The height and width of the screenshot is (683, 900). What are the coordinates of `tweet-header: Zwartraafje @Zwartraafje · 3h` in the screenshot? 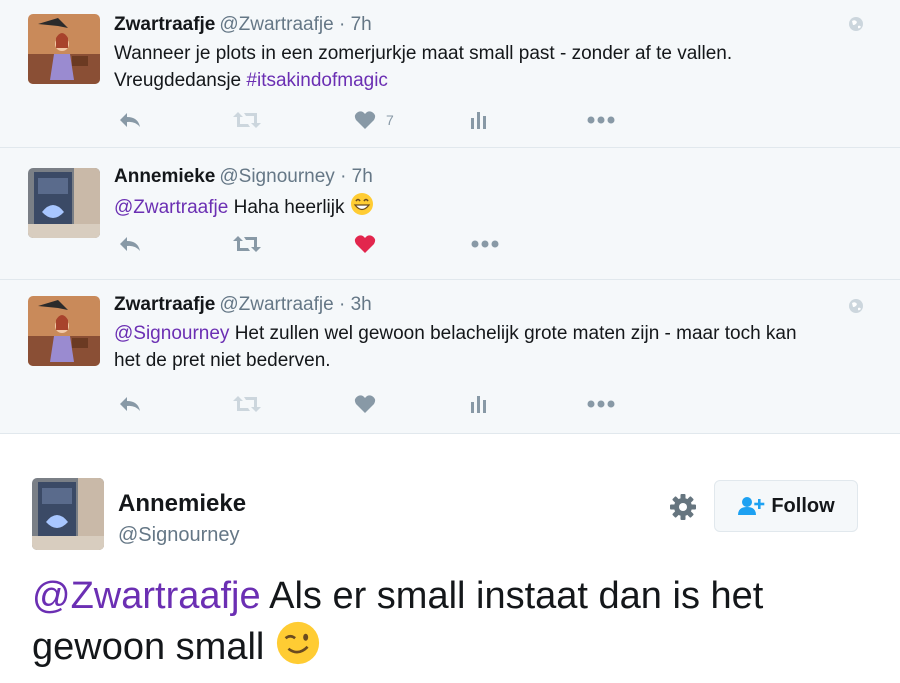 It's located at (487, 305).